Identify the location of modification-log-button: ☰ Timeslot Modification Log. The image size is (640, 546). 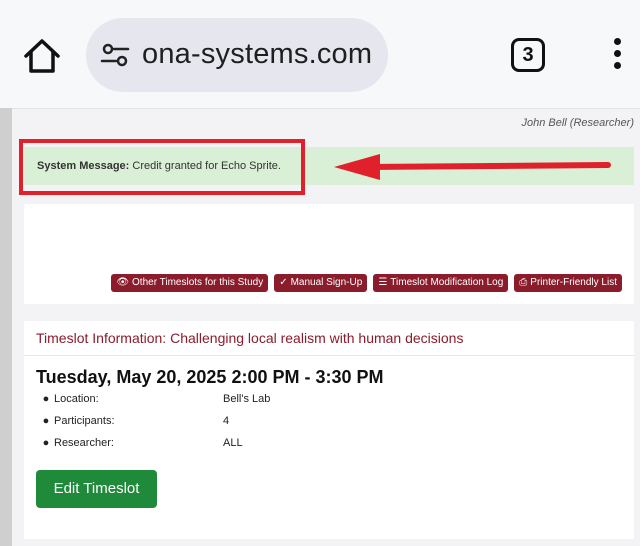
(441, 283).